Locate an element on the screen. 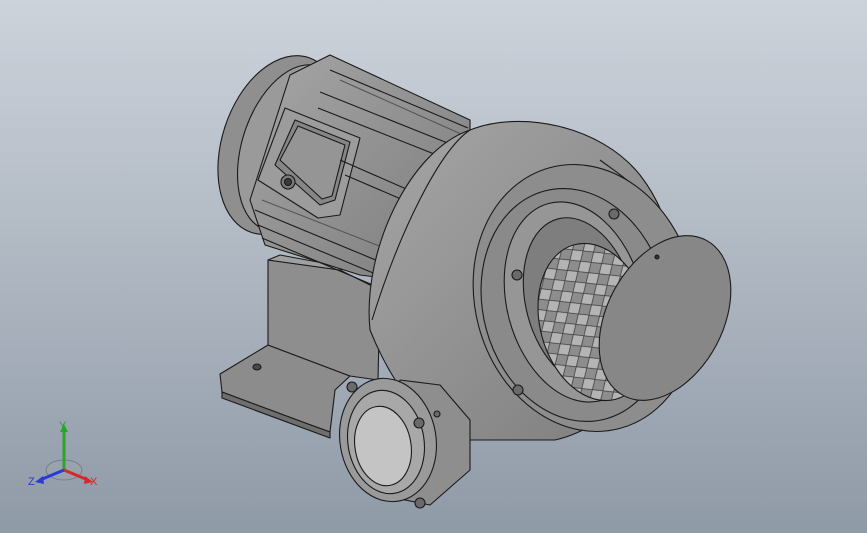 Image resolution: width=867 pixels, height=533 pixels. z-axis-label: Z is located at coordinates (31, 482).